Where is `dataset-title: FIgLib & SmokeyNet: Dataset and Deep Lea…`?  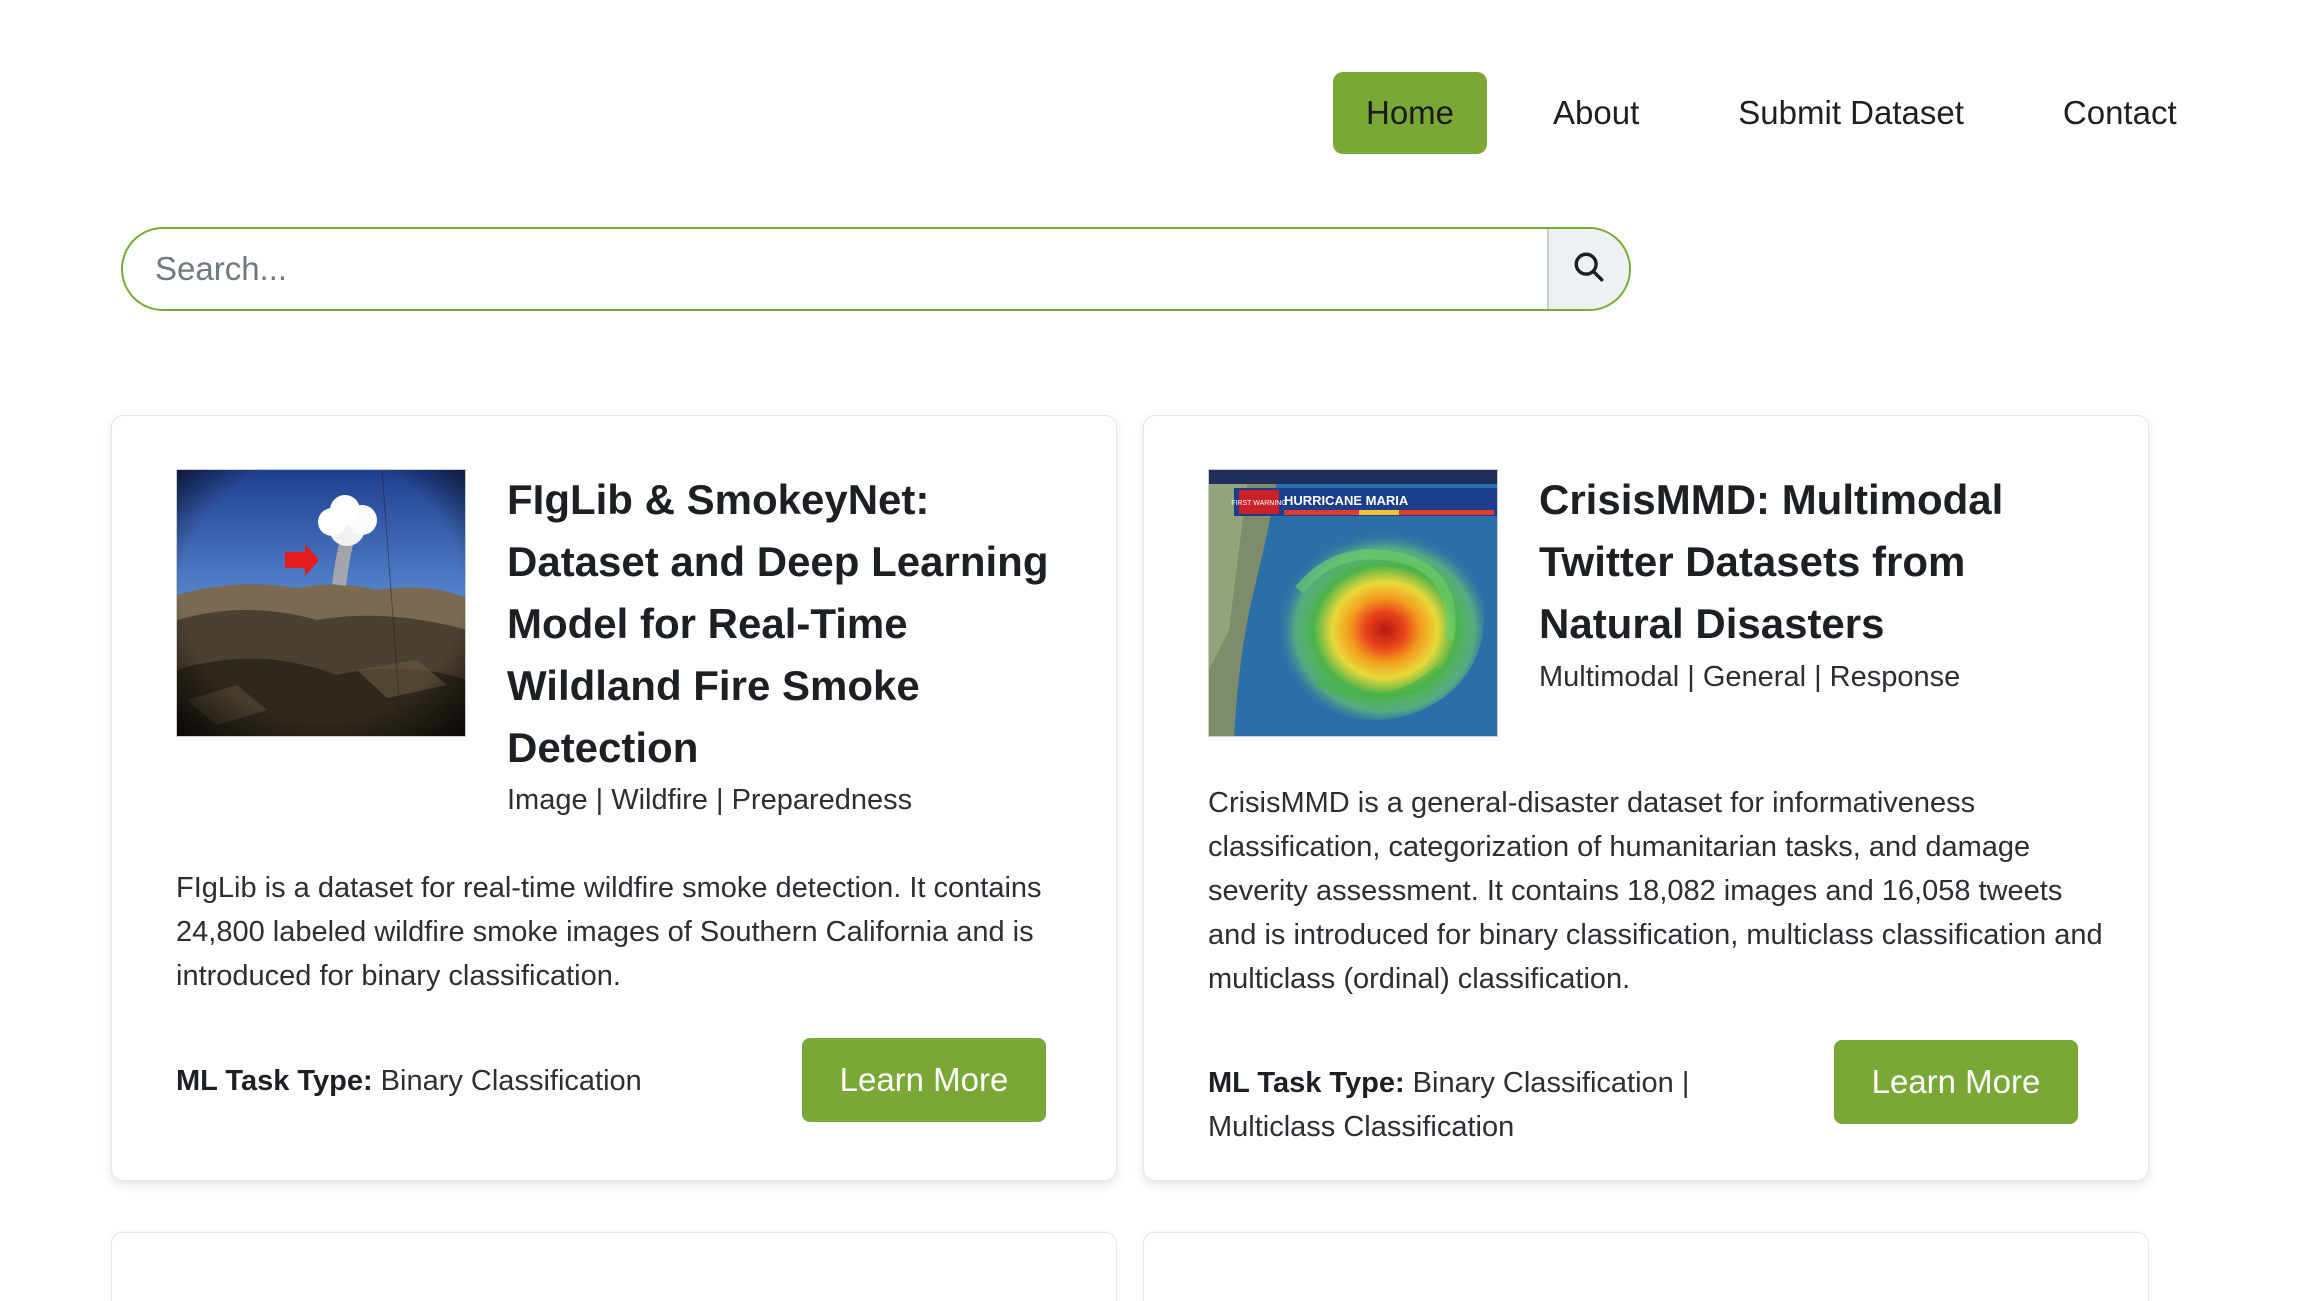 dataset-title: FIgLib & SmokeyNet: Dataset and Deep Lea… is located at coordinates (787, 624).